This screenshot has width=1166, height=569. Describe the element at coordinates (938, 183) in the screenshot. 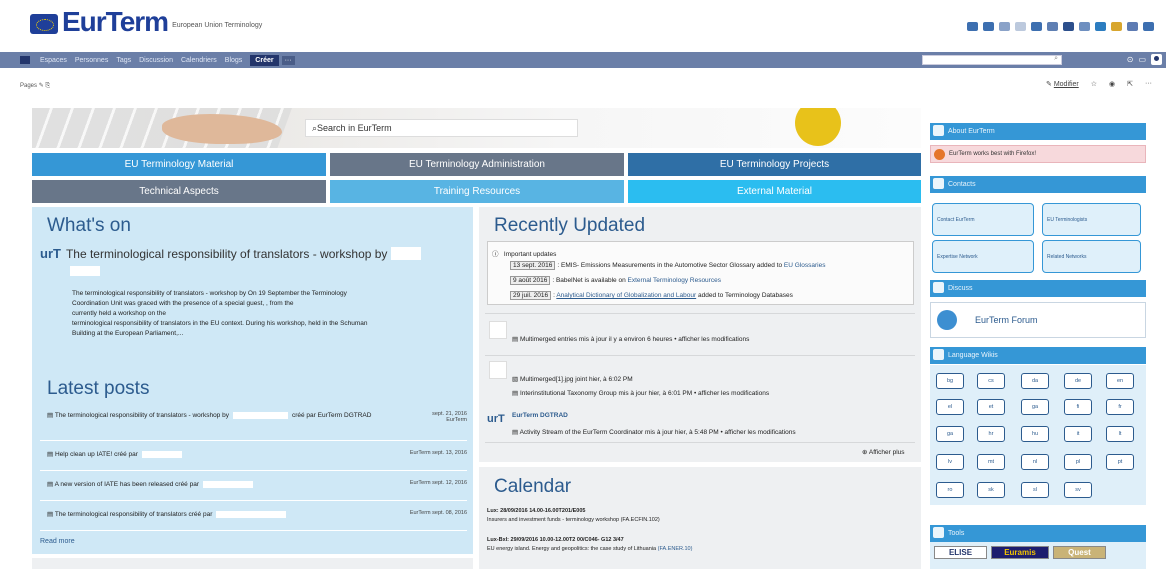

I see `contacts-icon` at that location.